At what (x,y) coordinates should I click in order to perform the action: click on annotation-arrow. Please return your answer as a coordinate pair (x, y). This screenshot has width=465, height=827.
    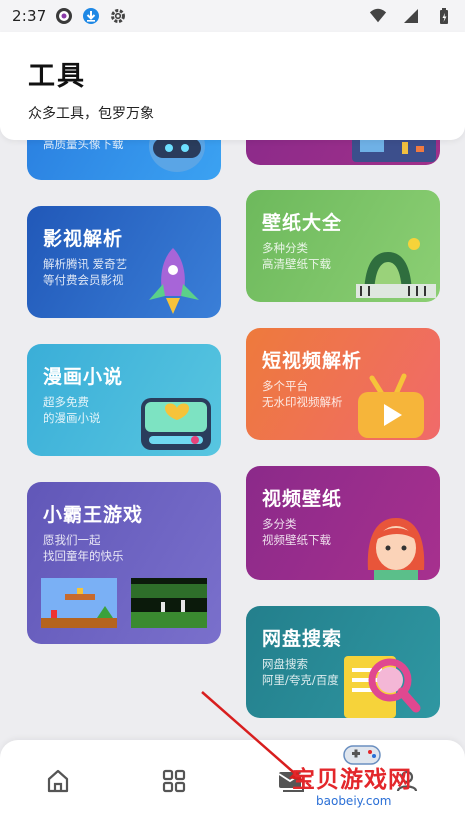
    Looking at the image, I should click on (252, 736).